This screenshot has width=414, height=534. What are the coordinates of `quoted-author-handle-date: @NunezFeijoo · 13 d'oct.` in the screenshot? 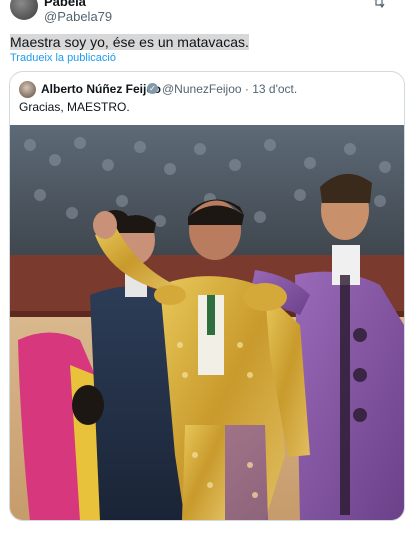 It's located at (229, 89).